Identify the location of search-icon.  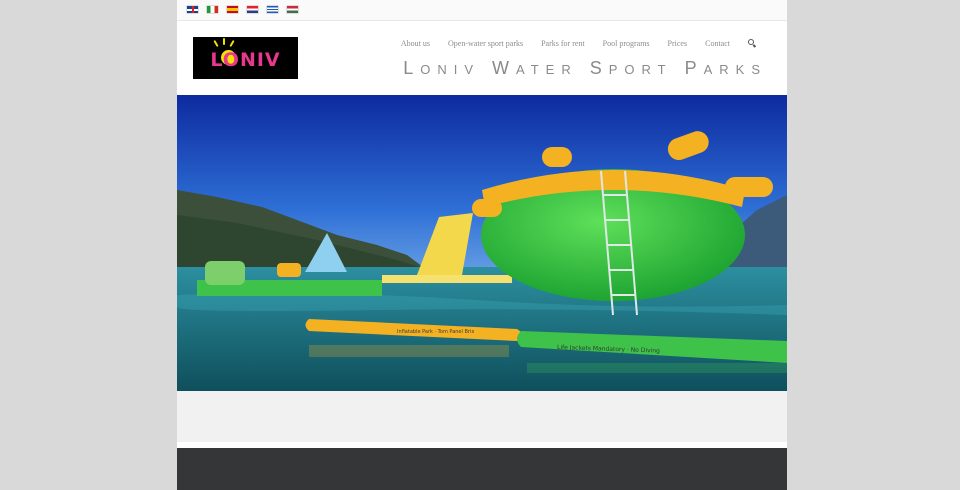
(752, 43).